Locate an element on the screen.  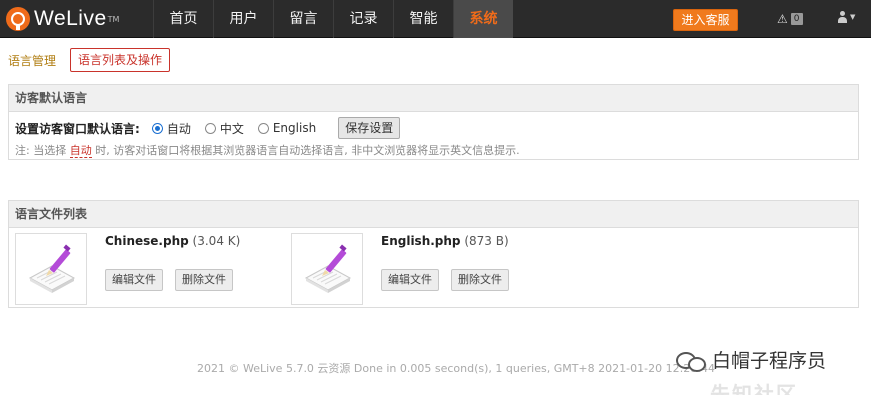
panel-title: 访客默认语言 is located at coordinates (433, 98).